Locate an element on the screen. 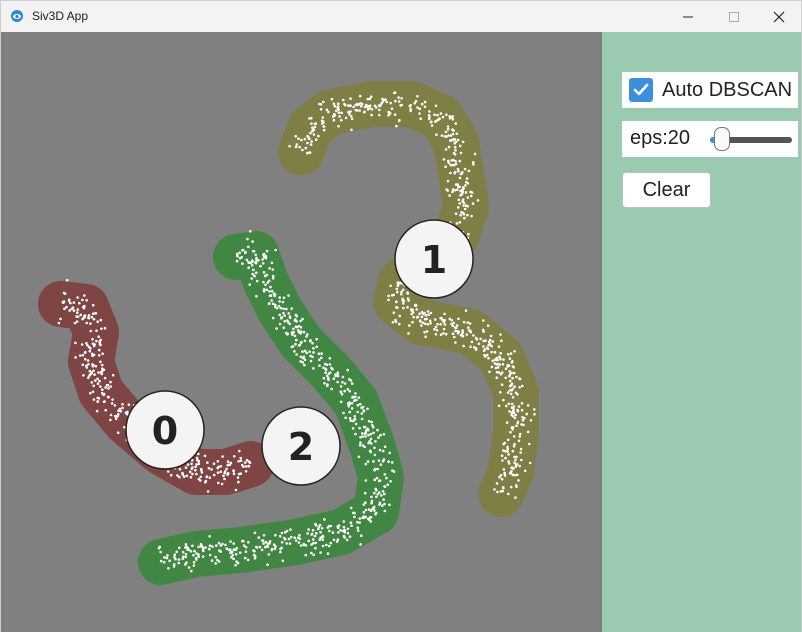  checkbox-checked is located at coordinates (641, 90).